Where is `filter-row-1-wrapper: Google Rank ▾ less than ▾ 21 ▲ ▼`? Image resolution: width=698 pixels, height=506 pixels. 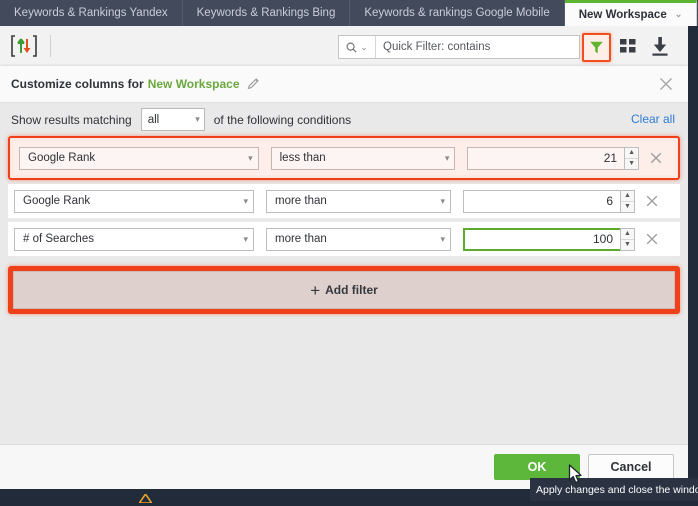
filter-row-1-wrapper: Google Rank ▾ less than ▾ 21 ▲ ▼ is located at coordinates (344, 158).